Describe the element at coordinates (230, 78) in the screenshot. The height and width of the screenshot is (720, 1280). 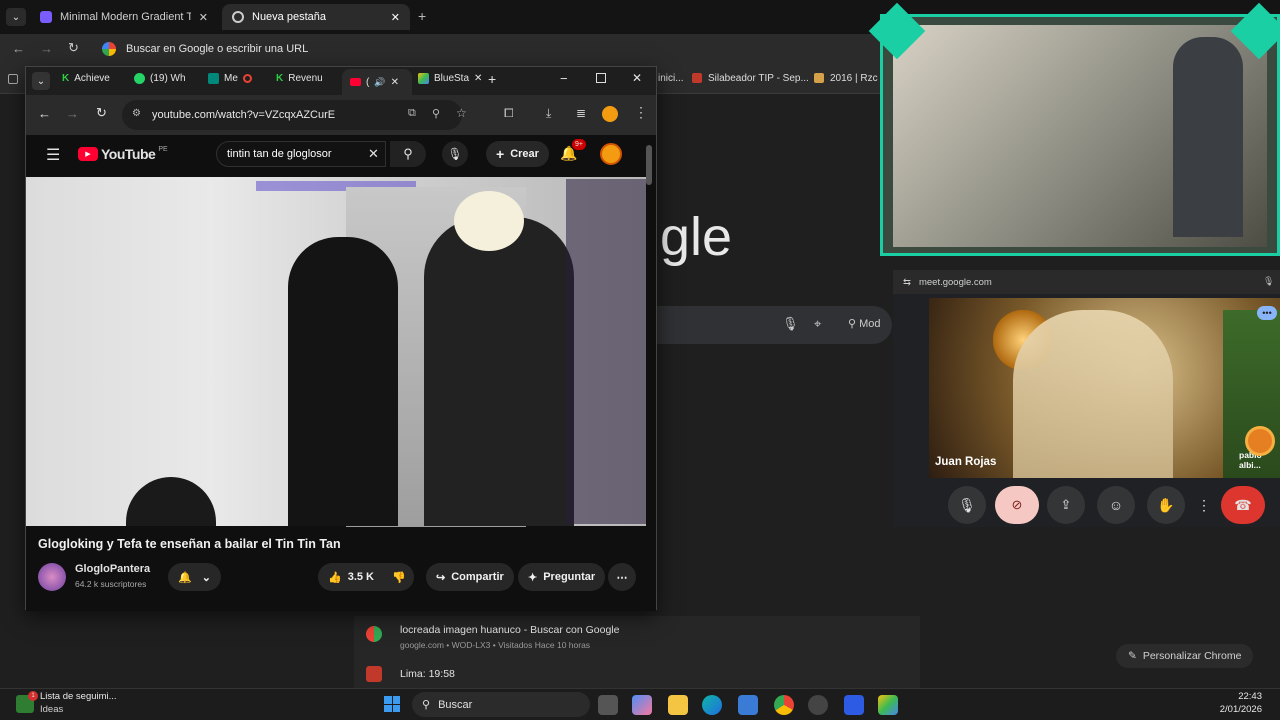
I see `tab-meet: Me` at that location.